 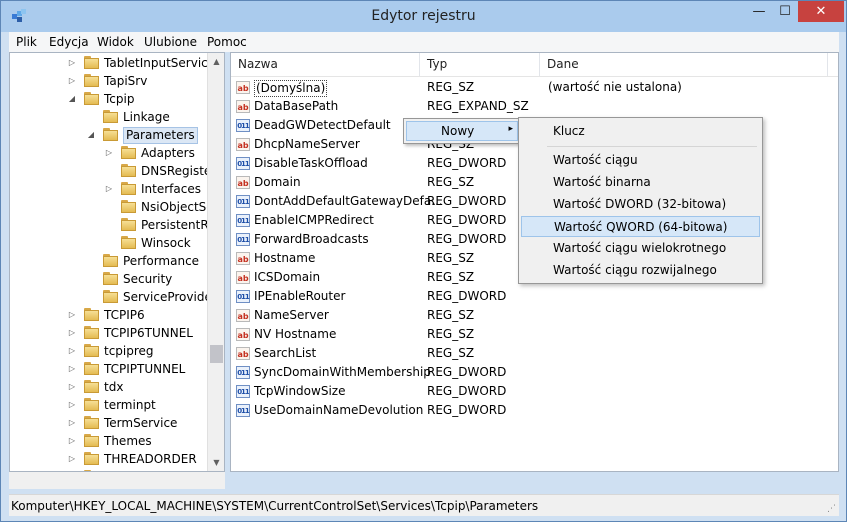 I want to click on submenu-item: Wartość DWORD (32-bitowa), so click(x=640, y=204).